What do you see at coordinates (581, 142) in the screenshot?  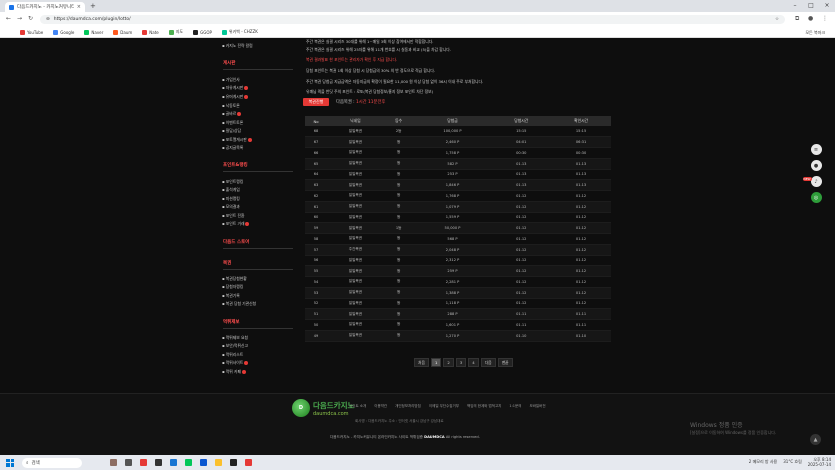 I see `table-cell: 06:31` at bounding box center [581, 142].